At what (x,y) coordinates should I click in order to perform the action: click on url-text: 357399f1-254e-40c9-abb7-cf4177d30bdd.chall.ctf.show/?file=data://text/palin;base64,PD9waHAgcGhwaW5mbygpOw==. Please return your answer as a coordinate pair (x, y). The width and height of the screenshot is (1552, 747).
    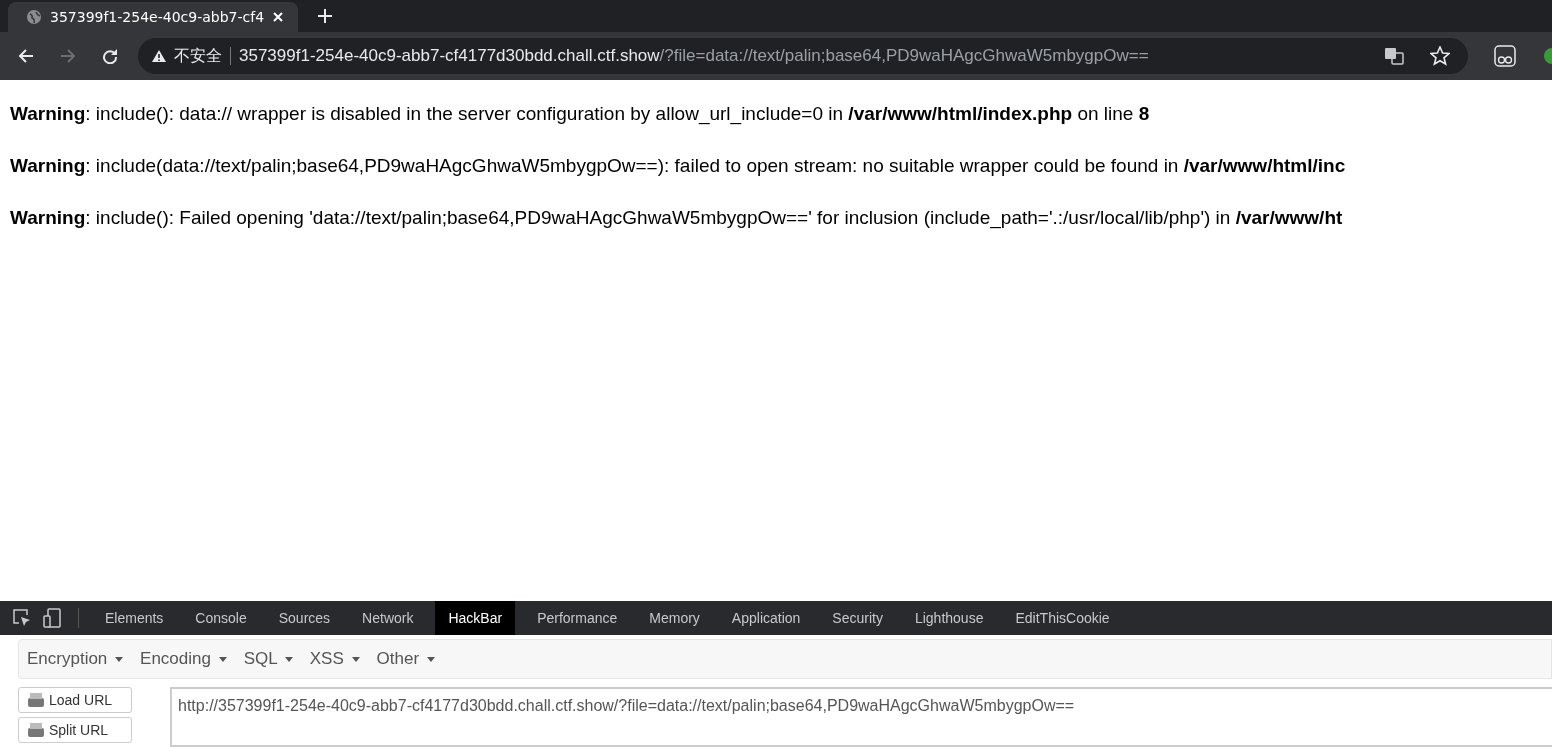
    Looking at the image, I should click on (694, 56).